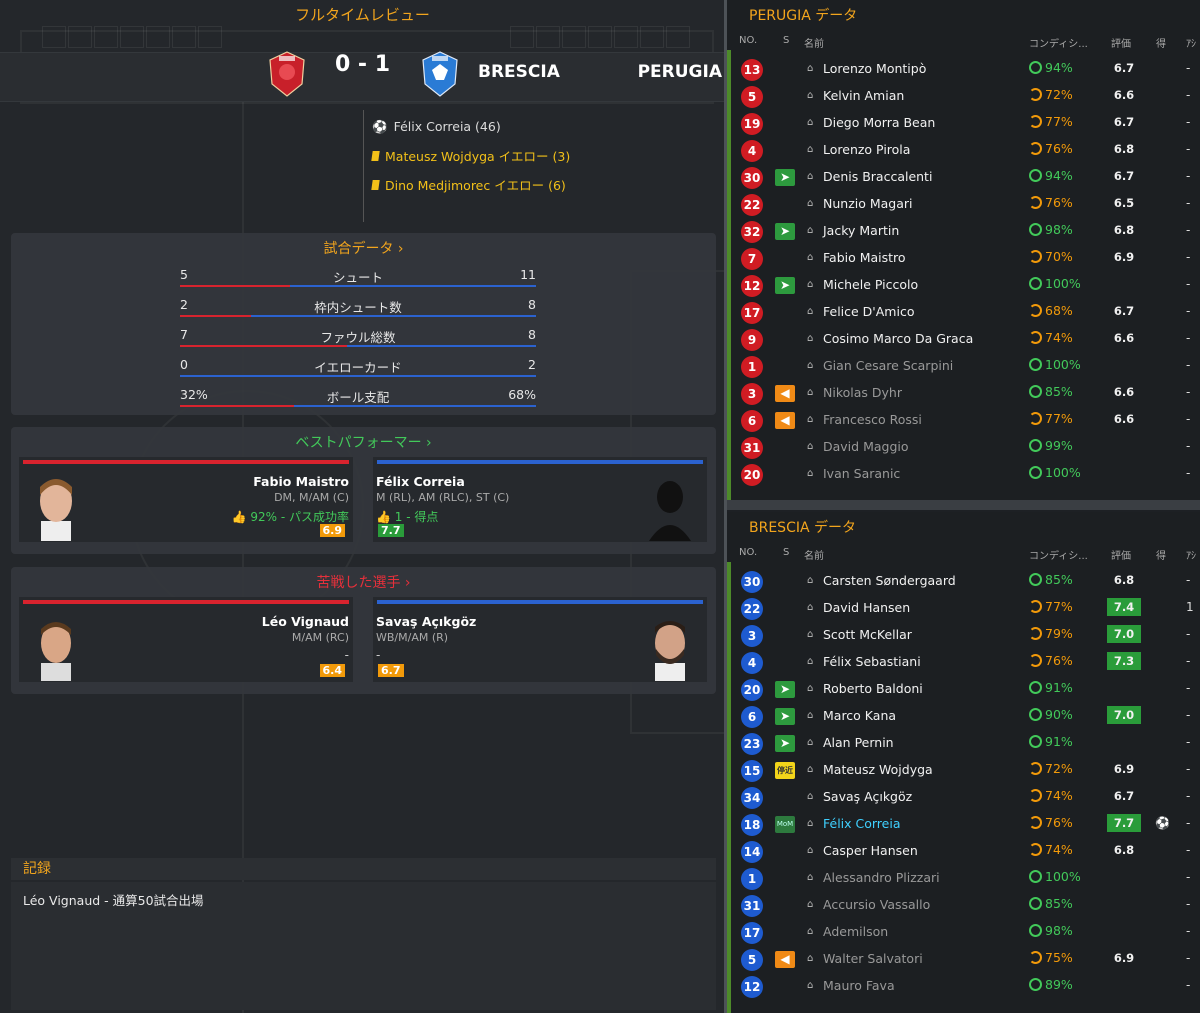 Image resolution: width=1200 pixels, height=1013 pixels. I want to click on player-name: Félix Correia, so click(862, 823).